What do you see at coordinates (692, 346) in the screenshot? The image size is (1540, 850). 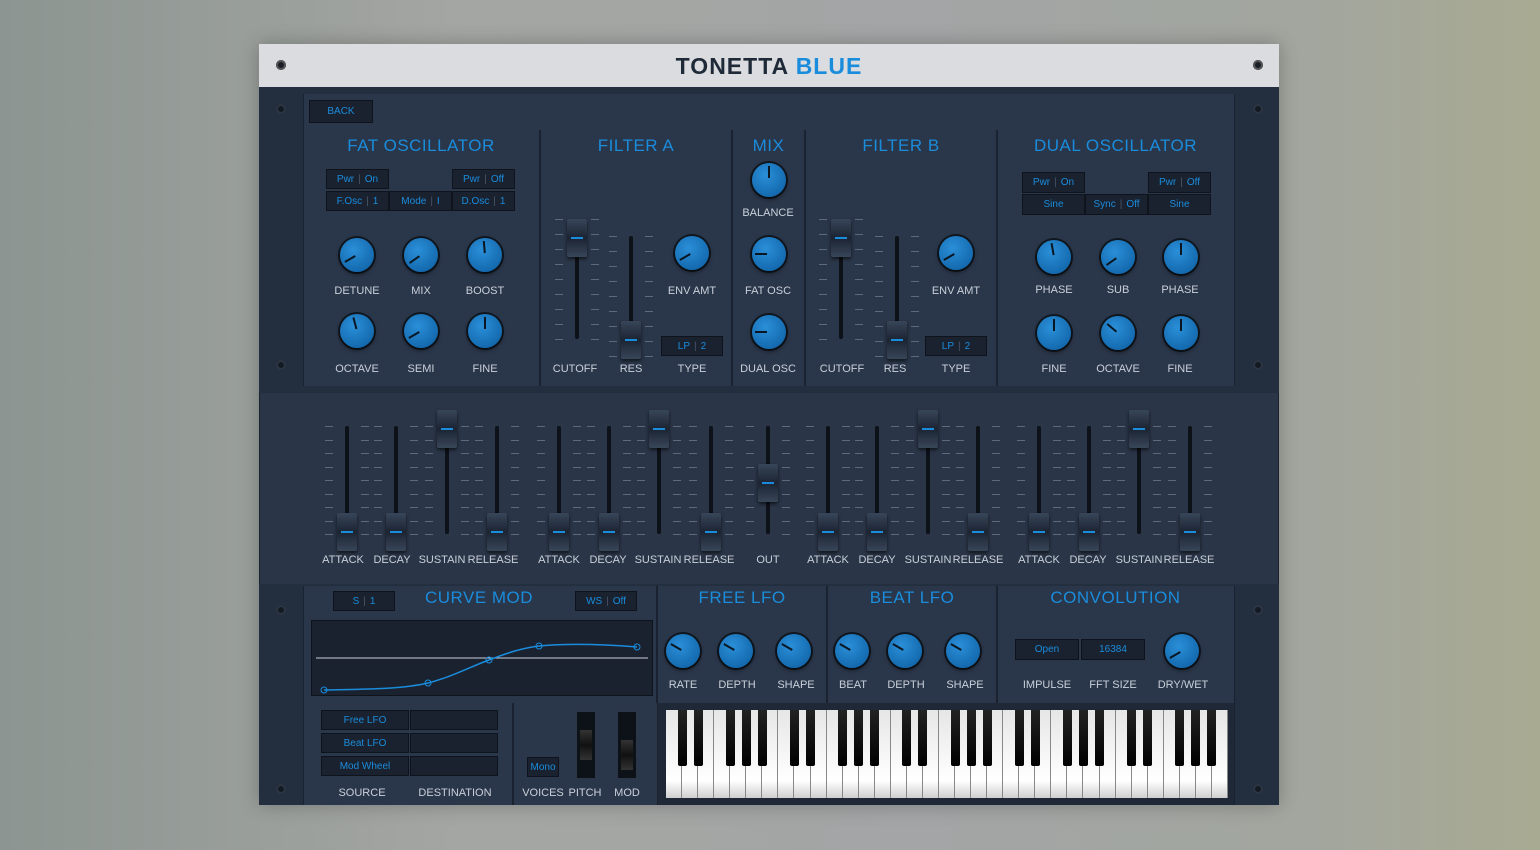 I see `filter-a-type-selector: LP | 2` at bounding box center [692, 346].